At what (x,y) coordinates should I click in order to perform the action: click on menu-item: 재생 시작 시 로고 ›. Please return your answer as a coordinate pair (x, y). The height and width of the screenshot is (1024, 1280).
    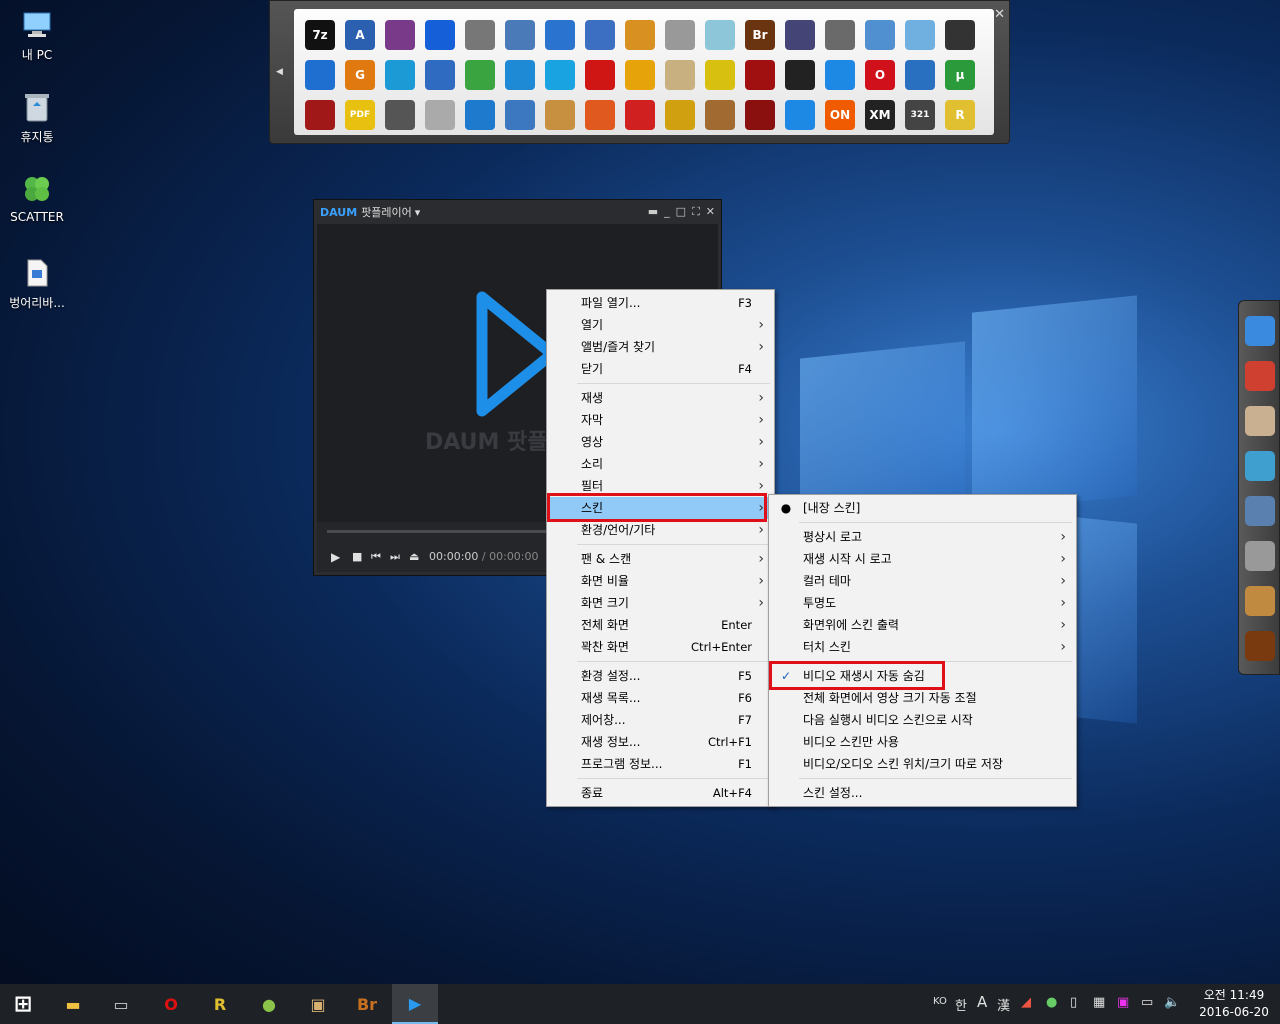
    Looking at the image, I should click on (922, 559).